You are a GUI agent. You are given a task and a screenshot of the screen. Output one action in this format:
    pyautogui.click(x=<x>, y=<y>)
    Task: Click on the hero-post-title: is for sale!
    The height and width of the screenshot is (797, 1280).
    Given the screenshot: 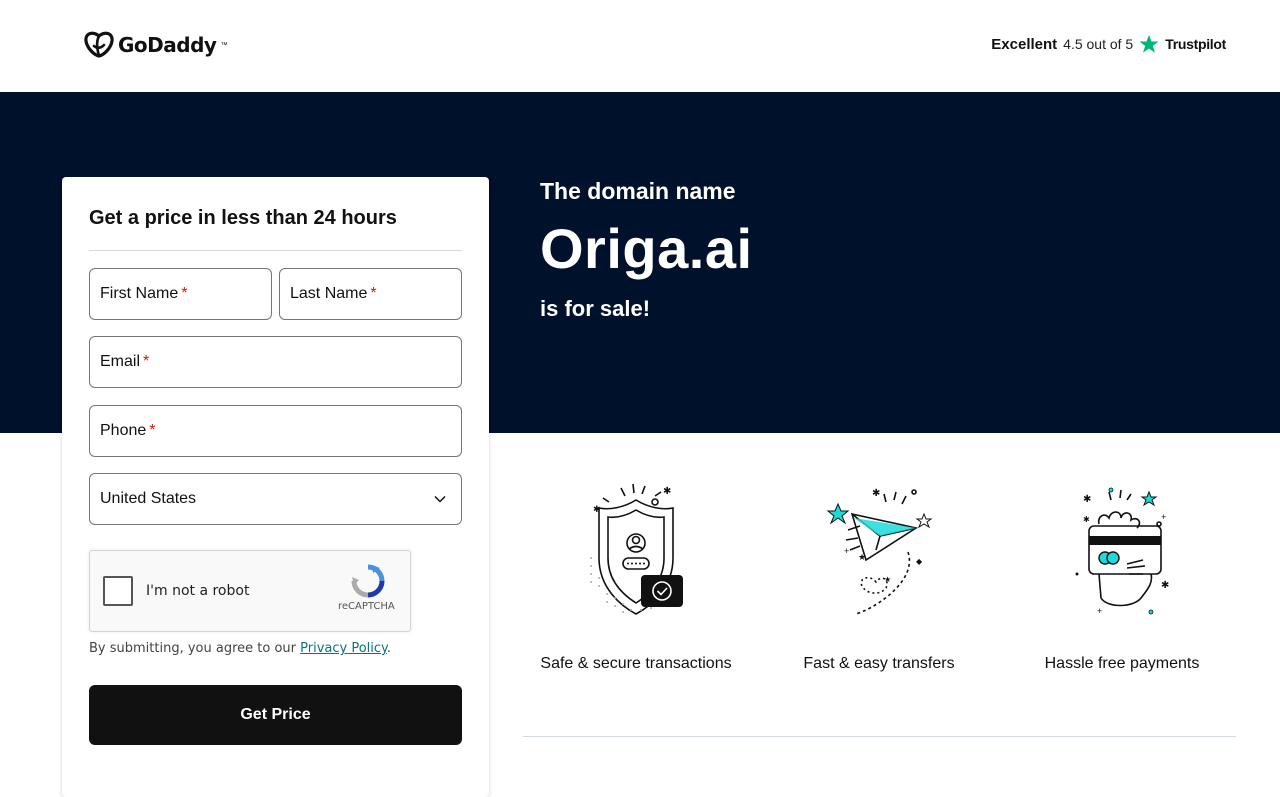 What is the action you would take?
    pyautogui.click(x=595, y=308)
    